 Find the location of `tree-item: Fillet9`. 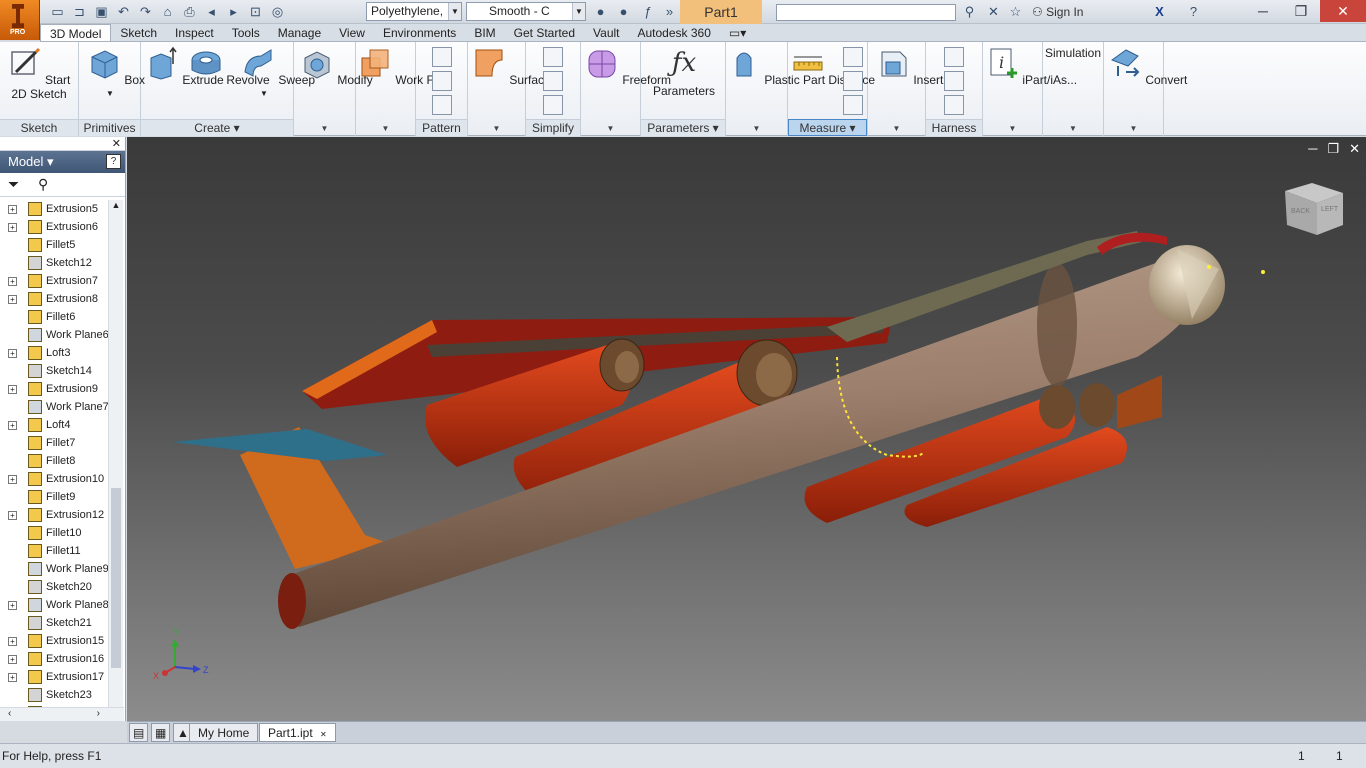

tree-item: Fillet9 is located at coordinates (54, 497).